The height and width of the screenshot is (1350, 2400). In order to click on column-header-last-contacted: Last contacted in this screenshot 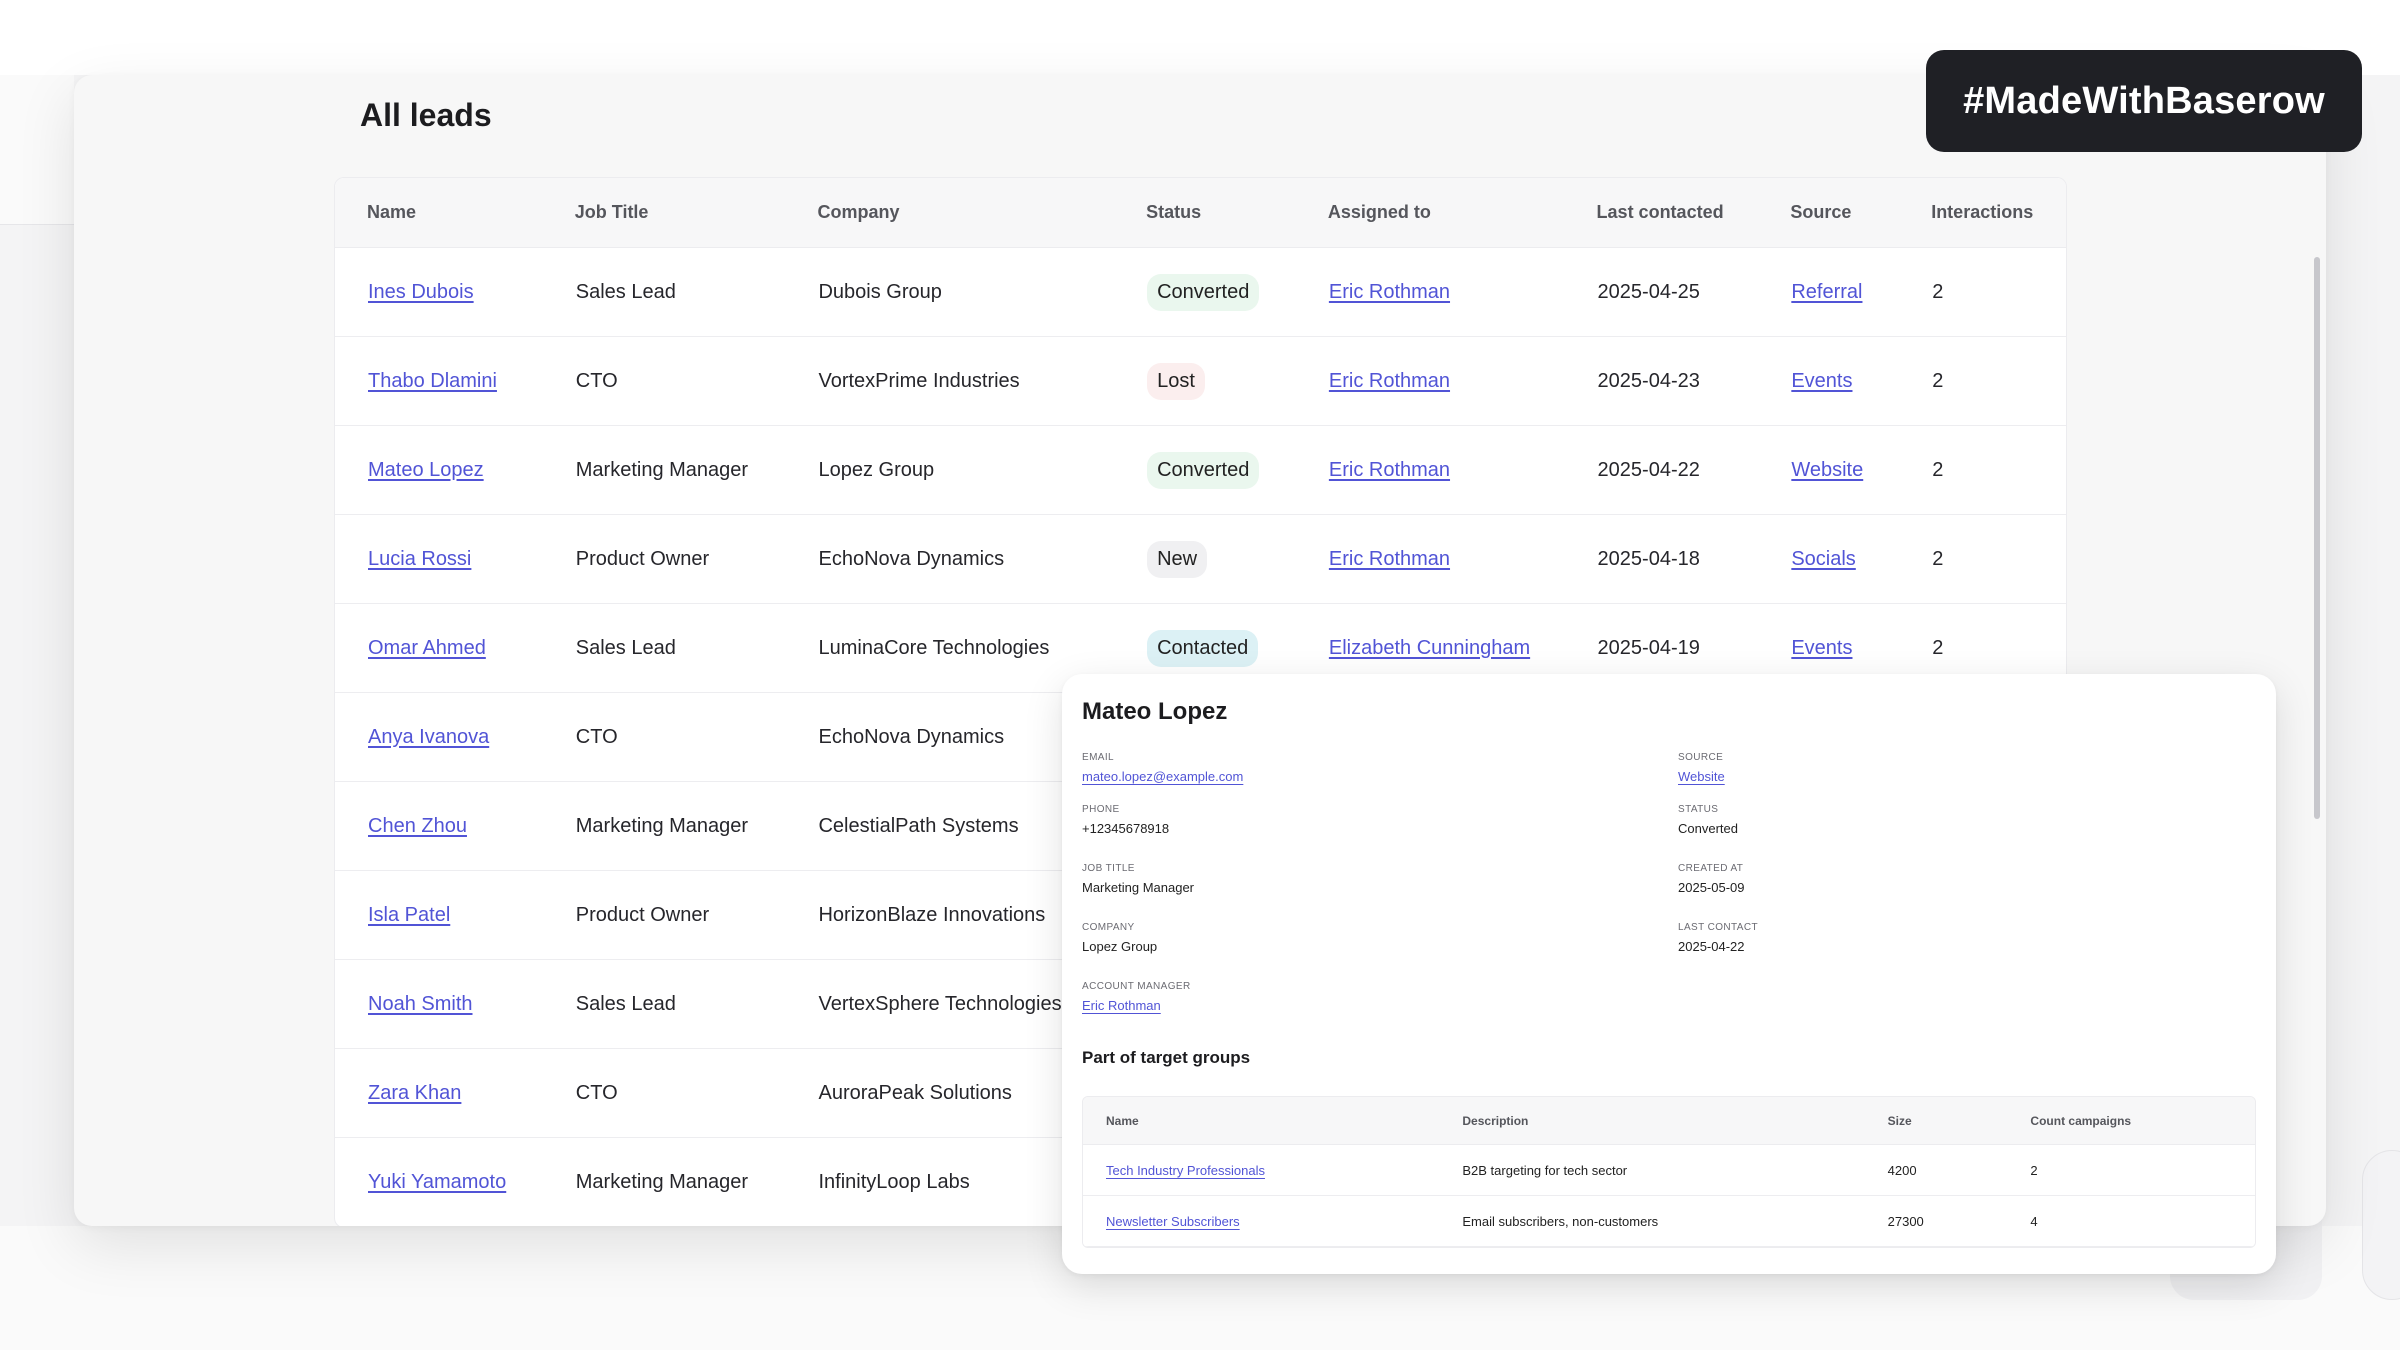, I will do `click(1662, 212)`.